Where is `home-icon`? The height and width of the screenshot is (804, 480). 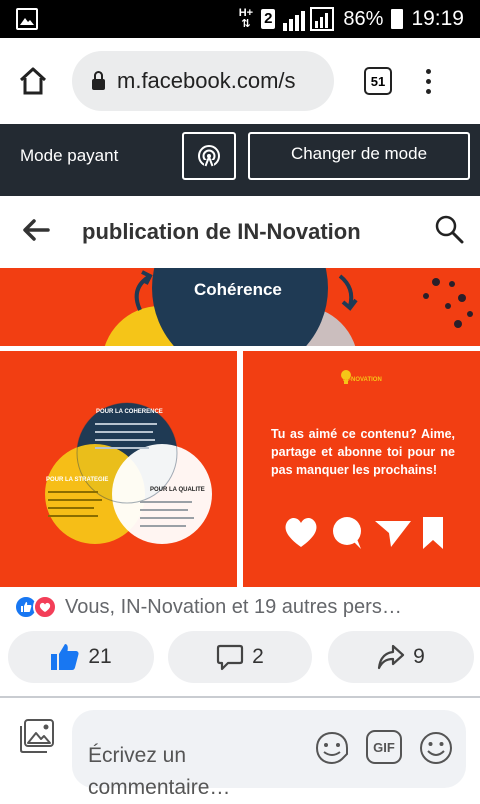 home-icon is located at coordinates (33, 81).